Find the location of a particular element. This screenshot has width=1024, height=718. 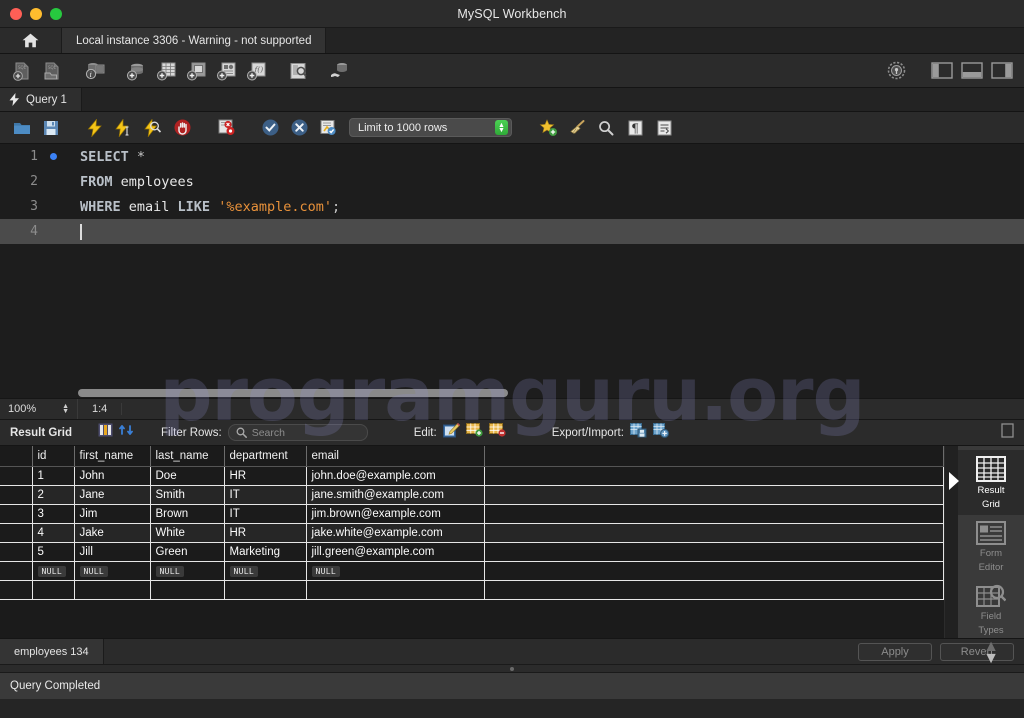

execute-current-statement-button is located at coordinates (124, 128).